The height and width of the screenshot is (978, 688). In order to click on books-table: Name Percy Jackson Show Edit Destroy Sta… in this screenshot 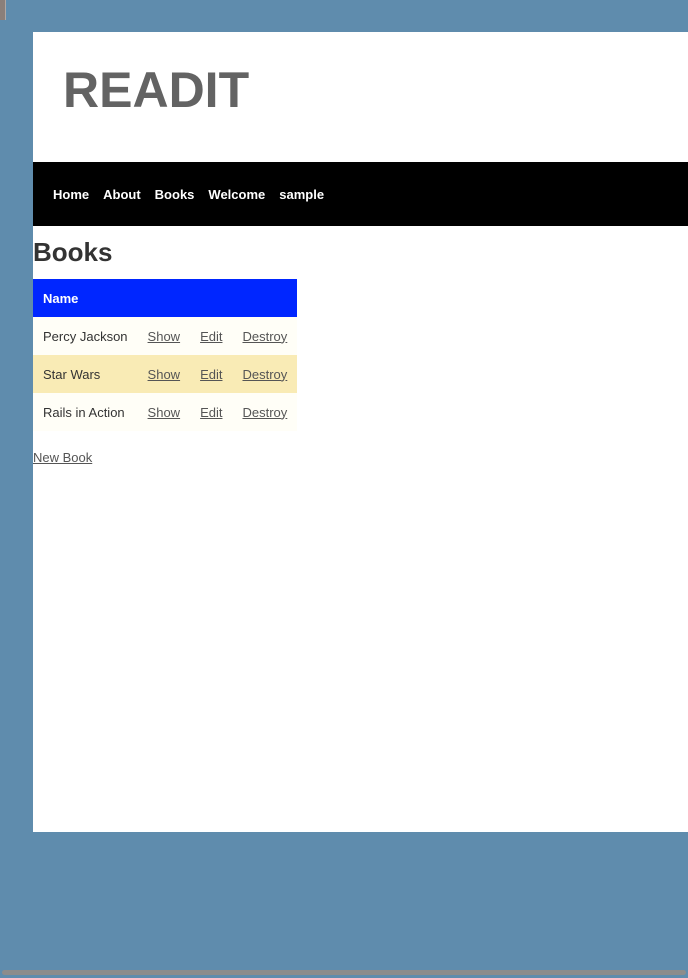, I will do `click(165, 355)`.